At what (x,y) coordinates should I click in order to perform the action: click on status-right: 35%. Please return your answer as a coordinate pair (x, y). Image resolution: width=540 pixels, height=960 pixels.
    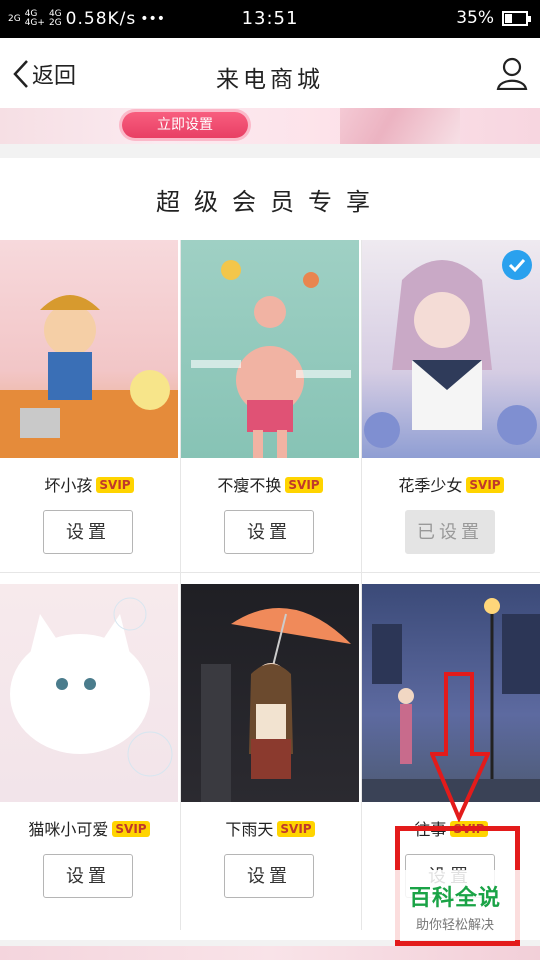
    Looking at the image, I should click on (493, 18).